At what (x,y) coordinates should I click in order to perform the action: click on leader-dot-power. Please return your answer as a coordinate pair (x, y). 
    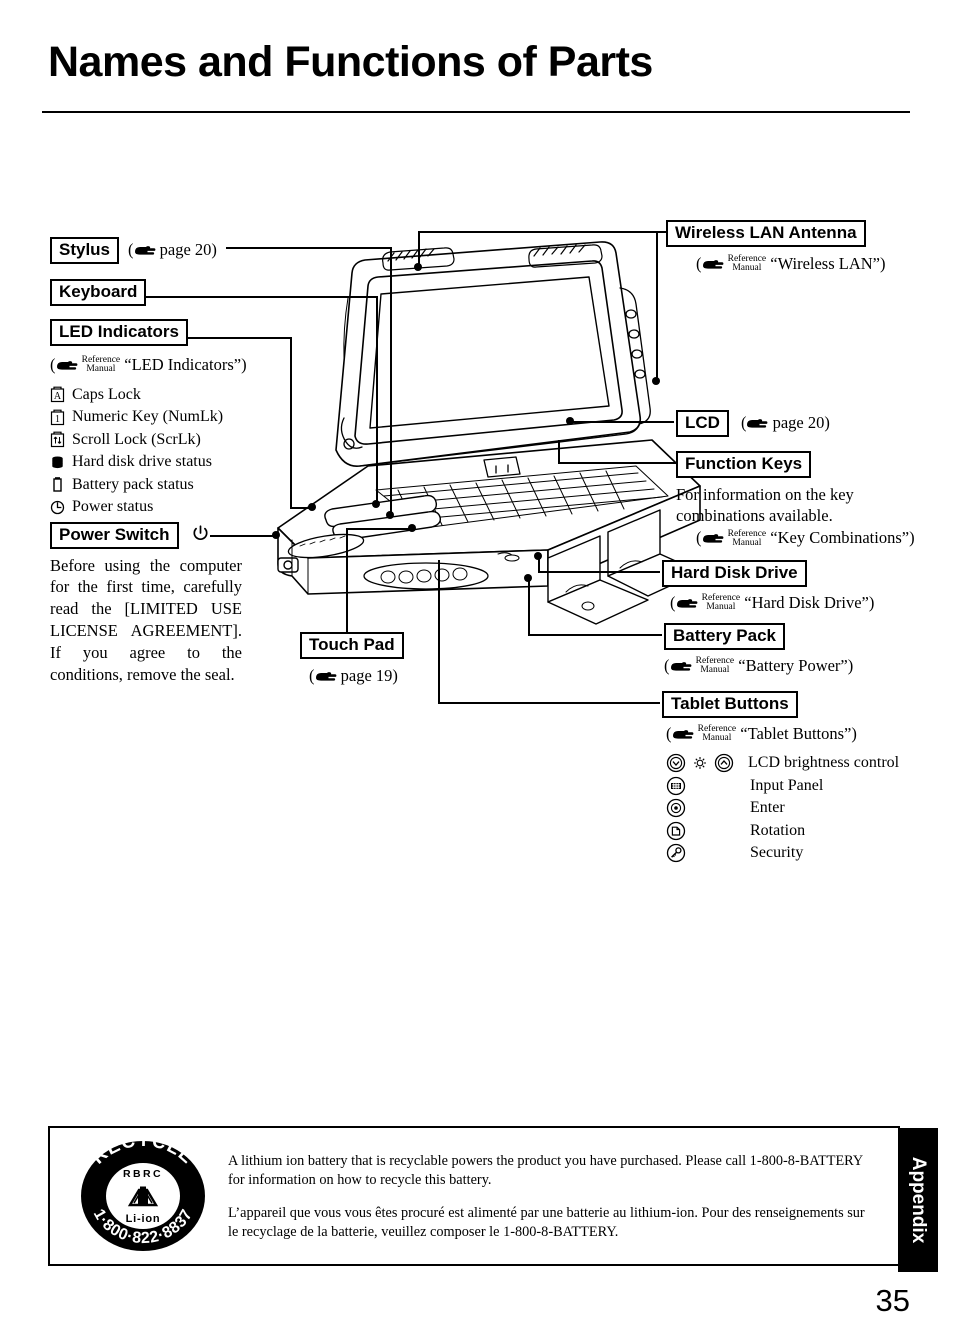
    Looking at the image, I should click on (276, 535).